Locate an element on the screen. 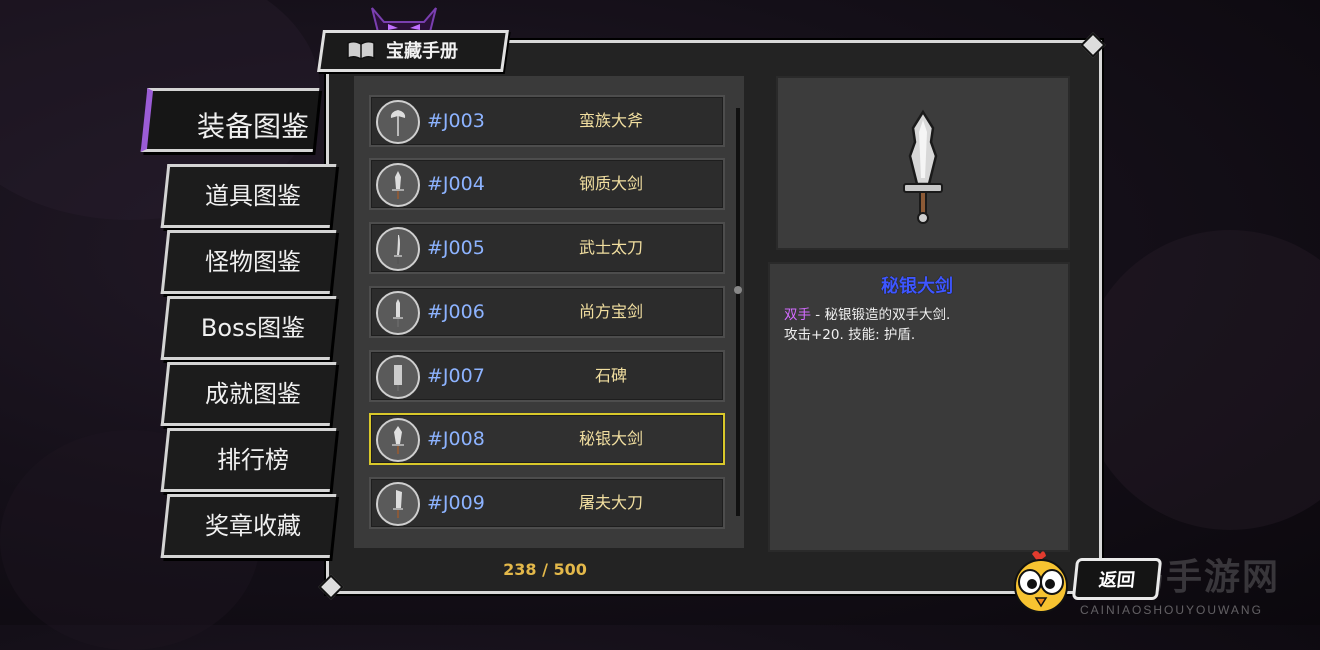 This screenshot has width=1320, height=650. item-name: 秘银大剑 is located at coordinates (610, 438).